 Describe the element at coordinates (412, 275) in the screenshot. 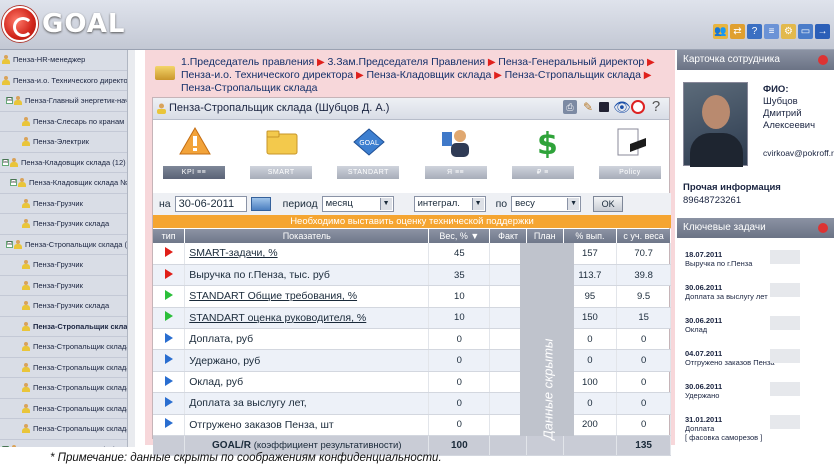

I see `table-row: Выручка по г.Пенза, тыс. руб 35 113.7 39.8` at that location.